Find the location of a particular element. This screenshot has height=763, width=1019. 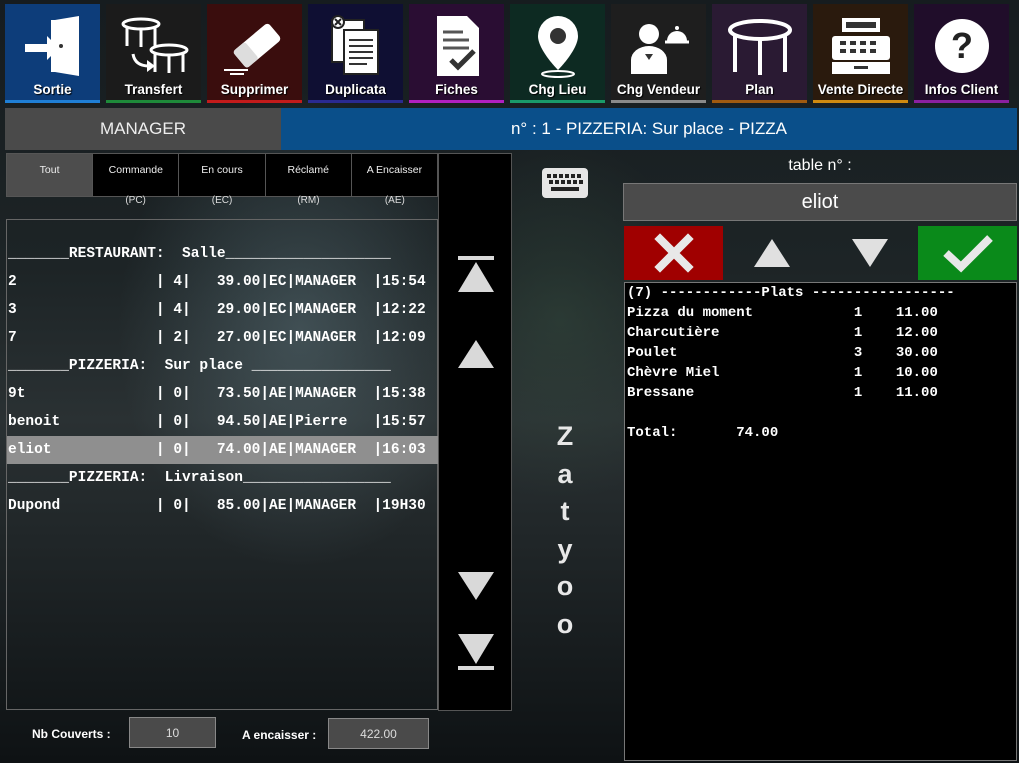

brand-vertical: Zatyoo is located at coordinates (565, 530).